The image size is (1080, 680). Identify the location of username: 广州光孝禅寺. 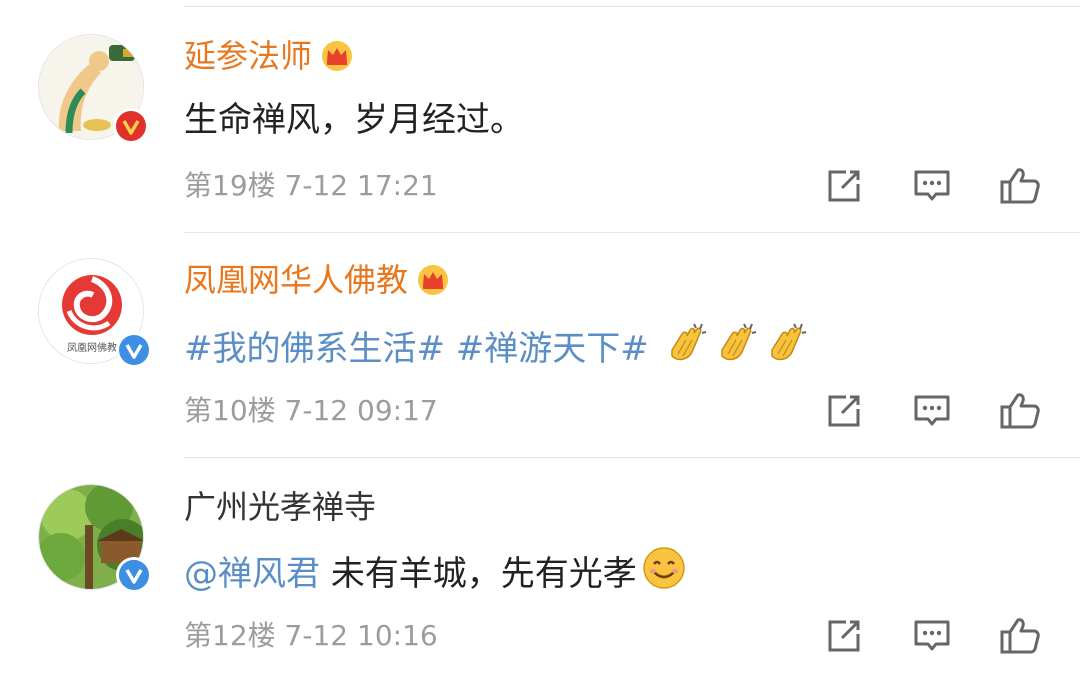
(280, 507).